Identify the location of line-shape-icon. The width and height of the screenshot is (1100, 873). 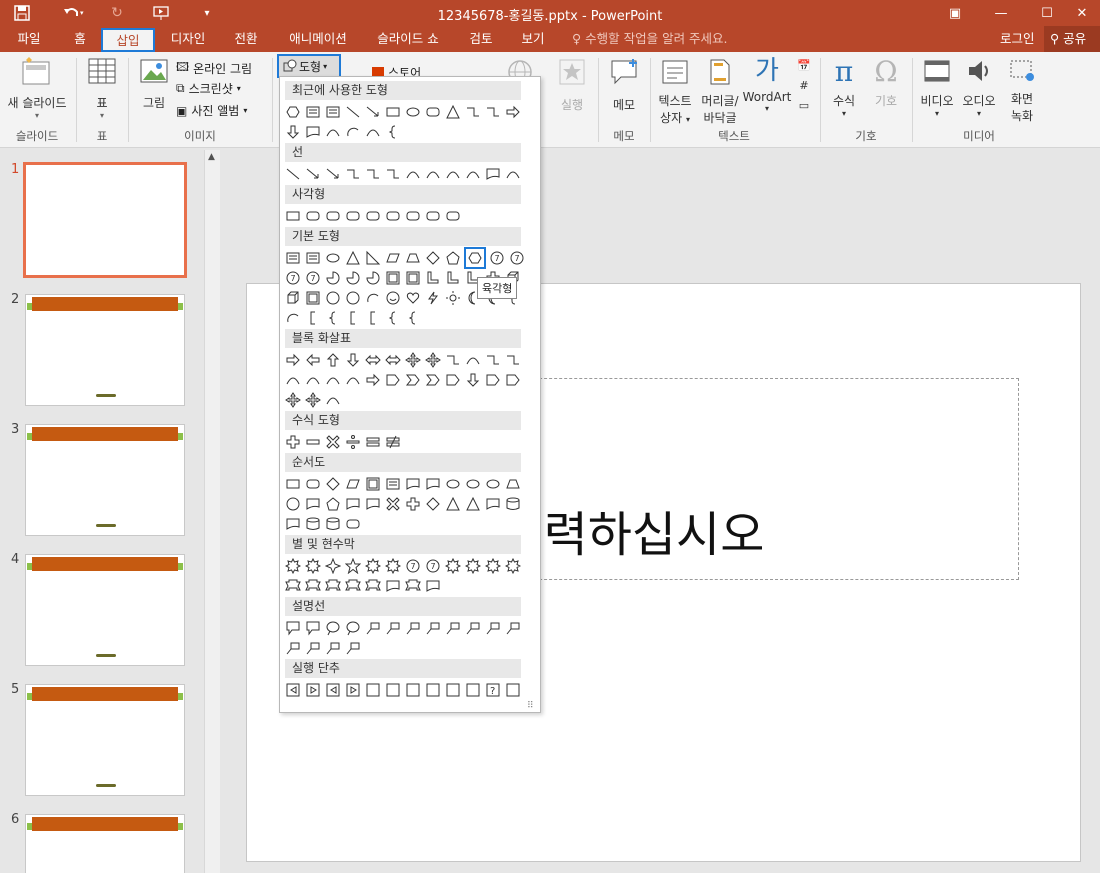
(353, 112).